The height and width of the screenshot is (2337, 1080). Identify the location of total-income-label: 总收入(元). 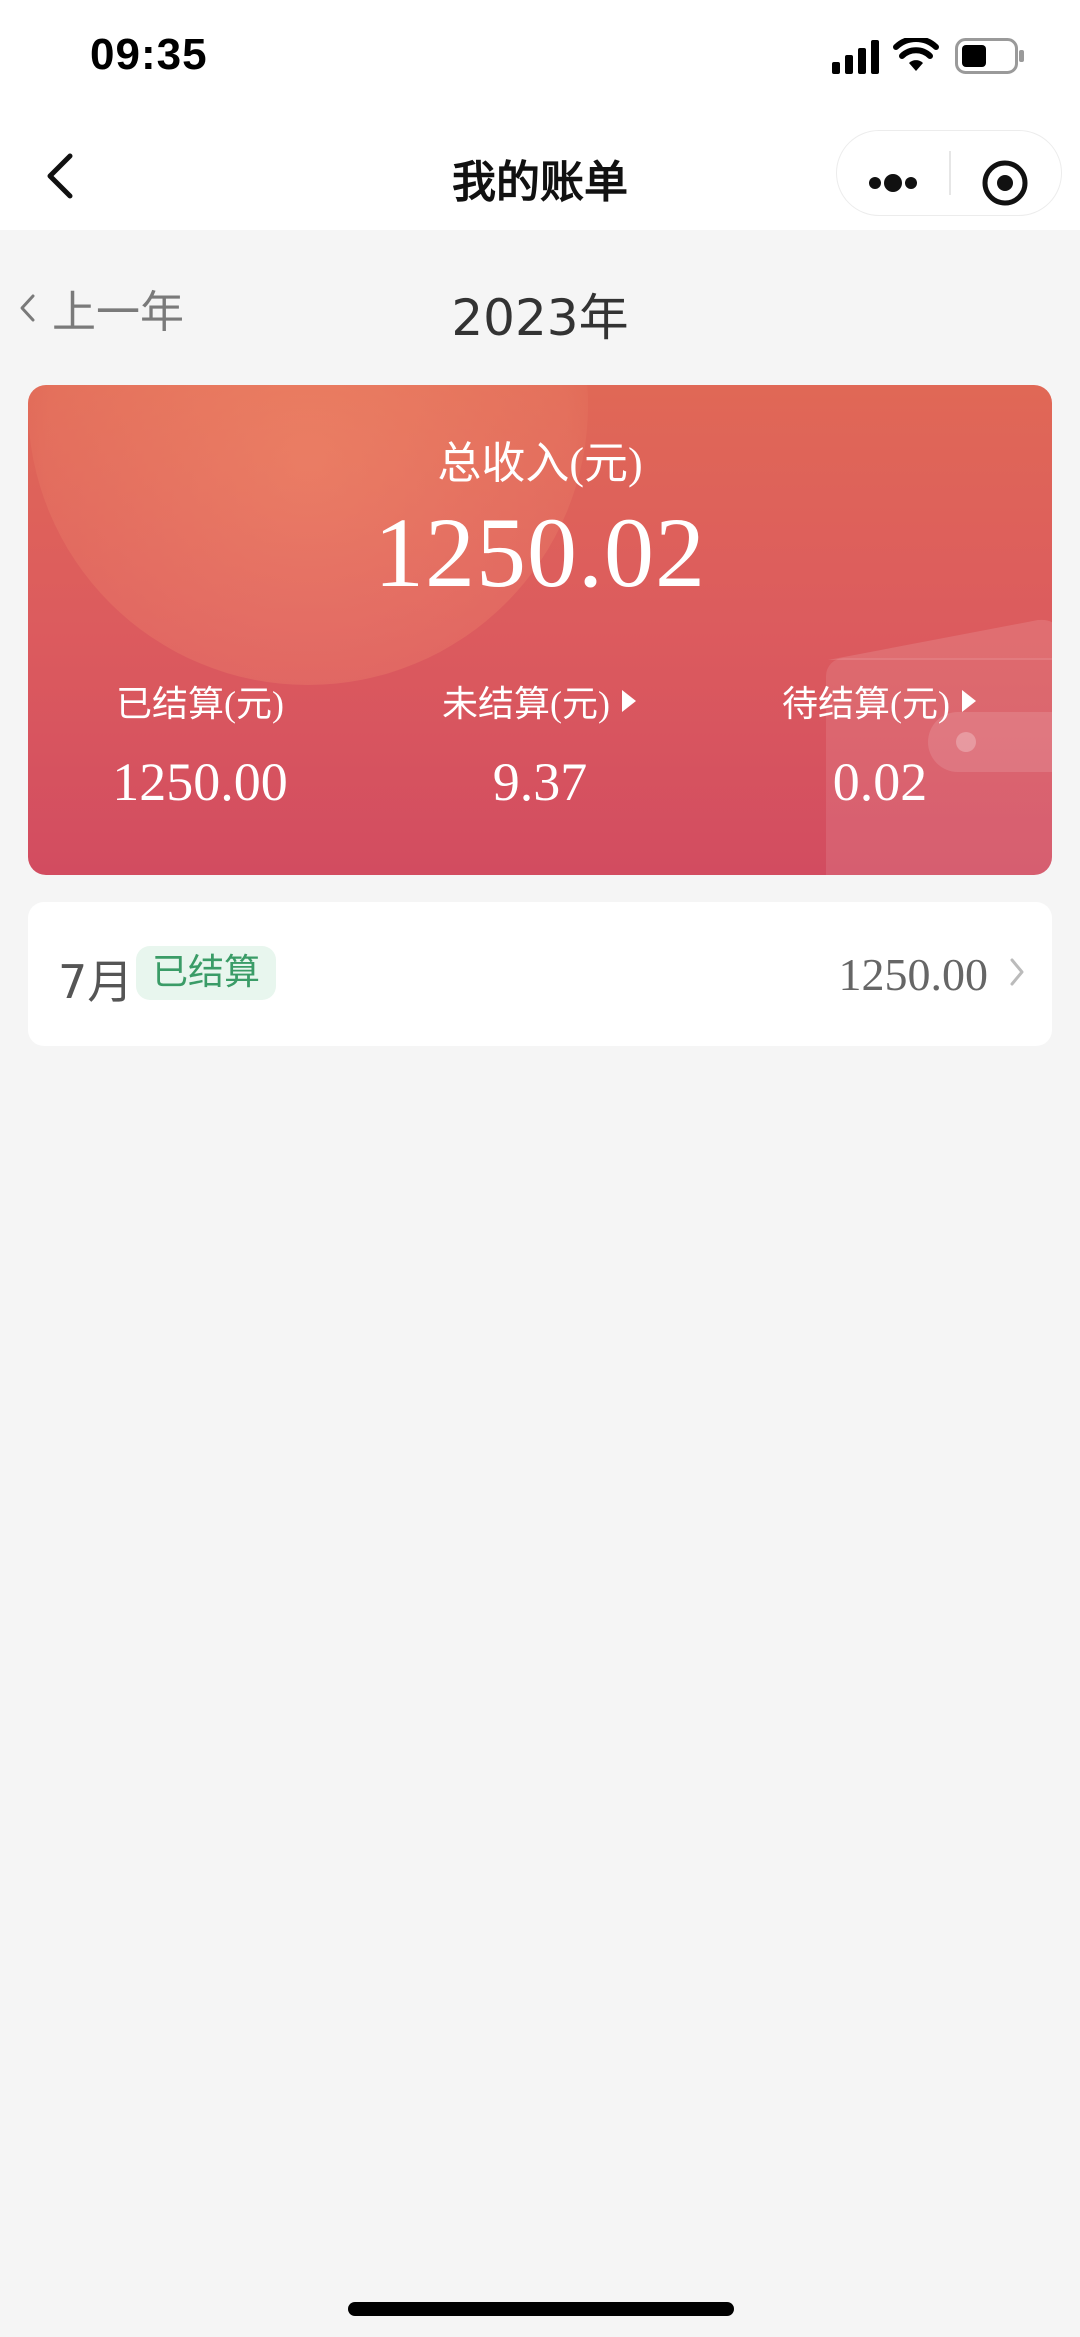
(540, 463).